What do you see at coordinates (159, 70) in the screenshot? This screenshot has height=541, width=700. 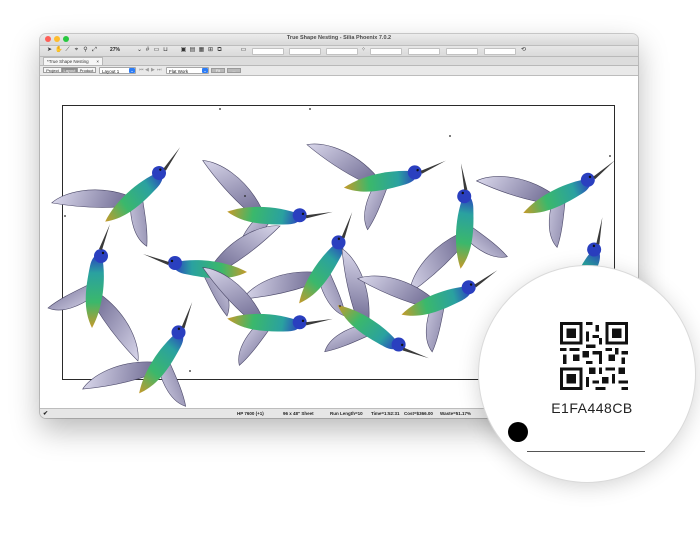 I see `last-layout-icon: ⏭` at bounding box center [159, 70].